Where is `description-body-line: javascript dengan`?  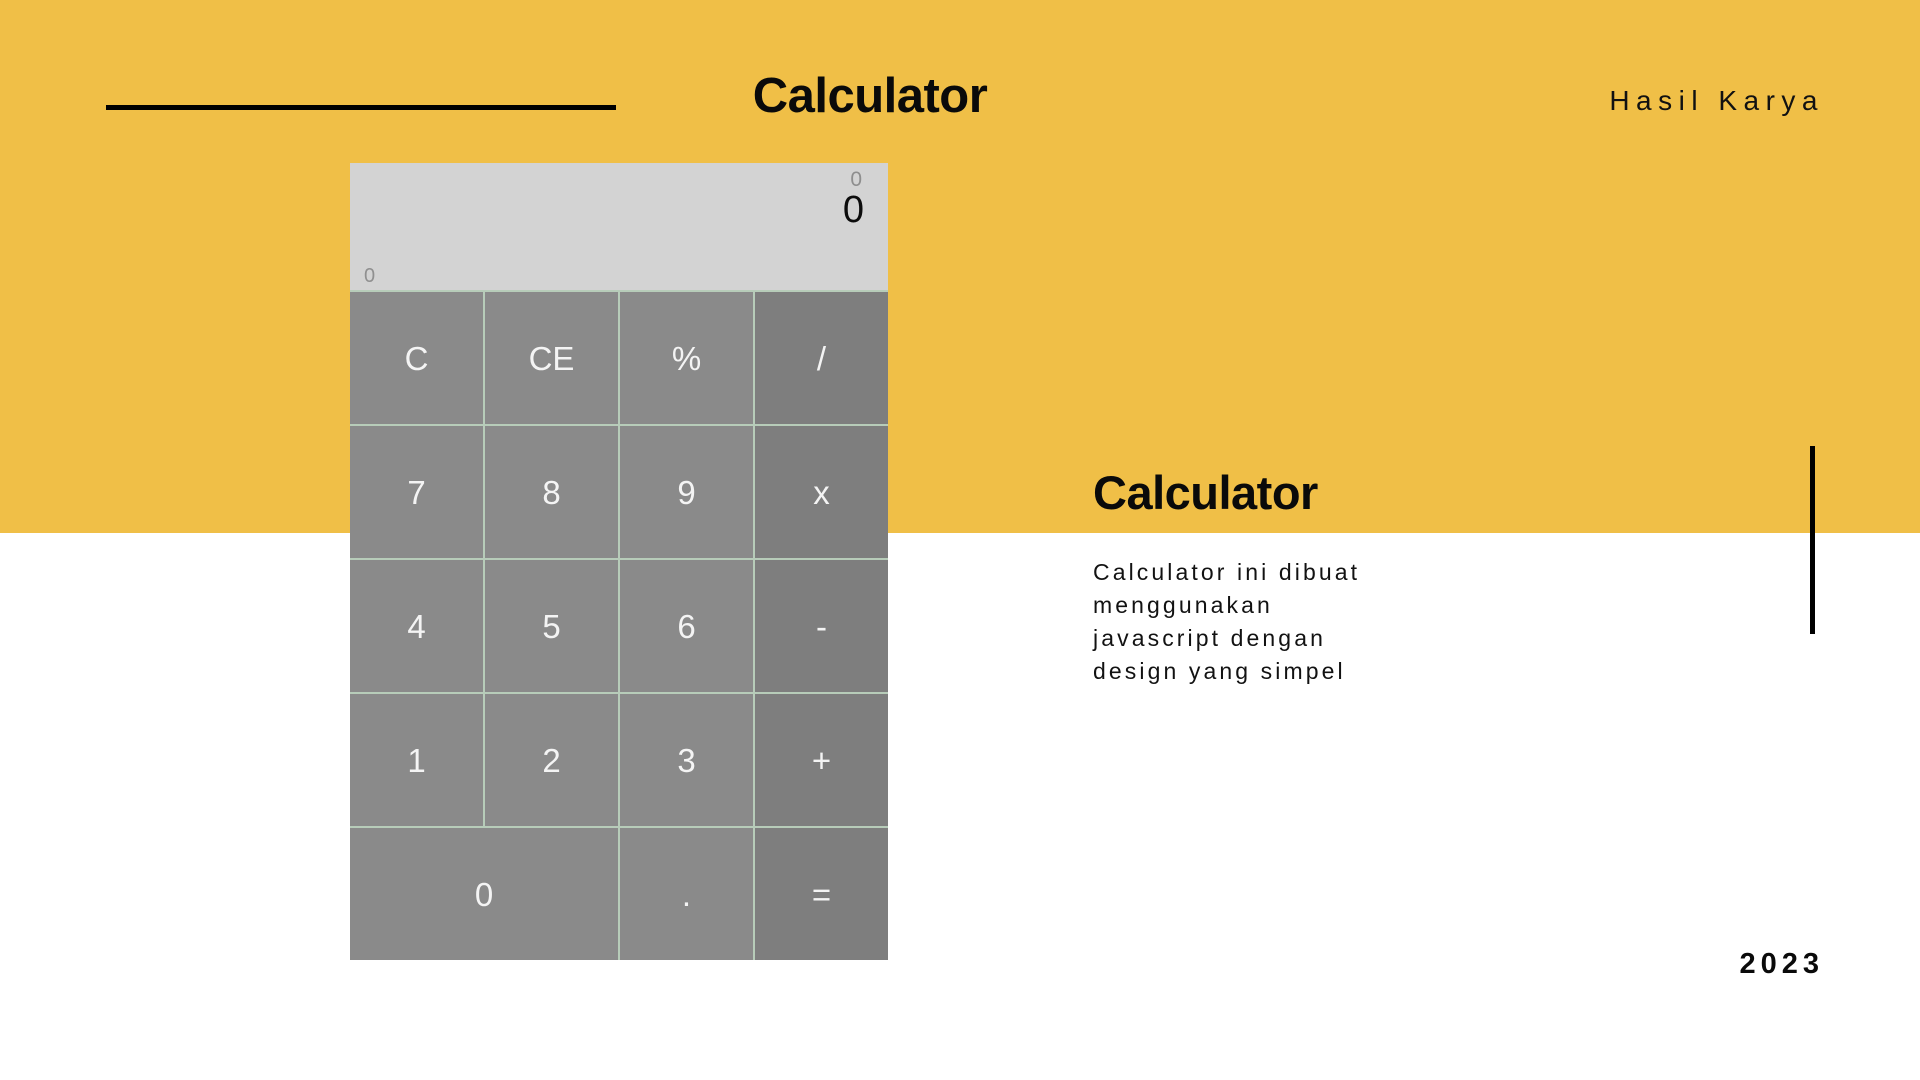
description-body-line: javascript dengan is located at coordinates (1209, 638).